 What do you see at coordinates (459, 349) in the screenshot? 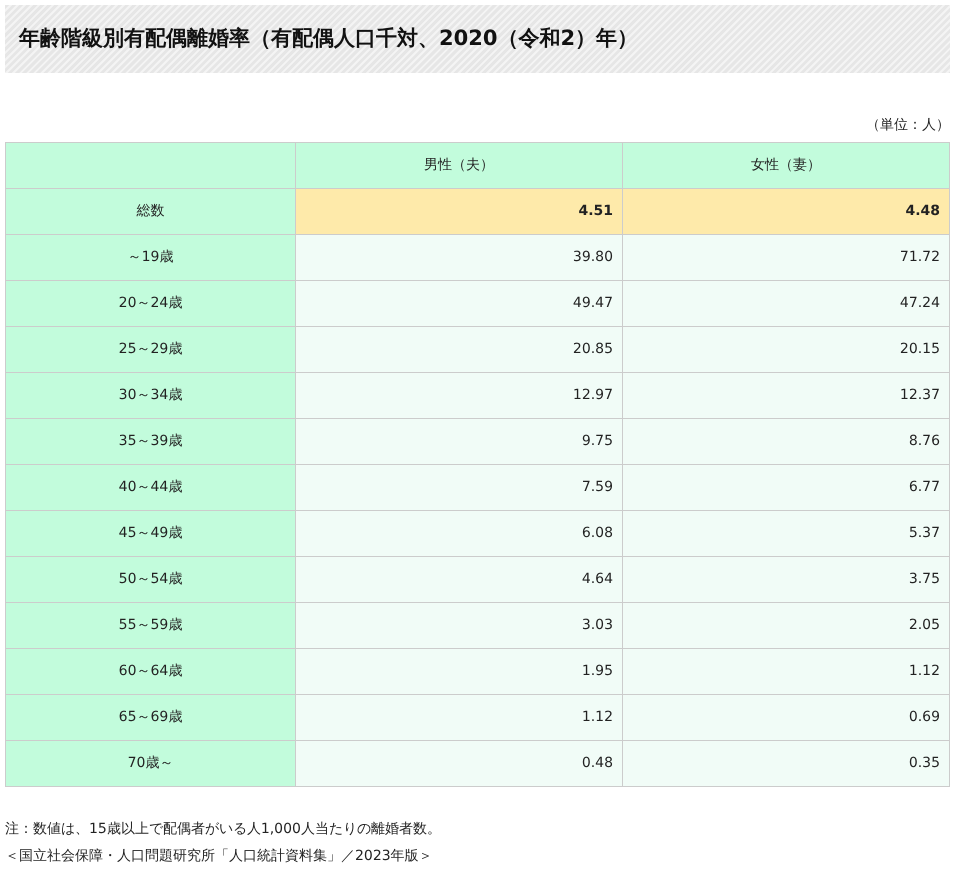
I see `table-cell: 20.85` at bounding box center [459, 349].